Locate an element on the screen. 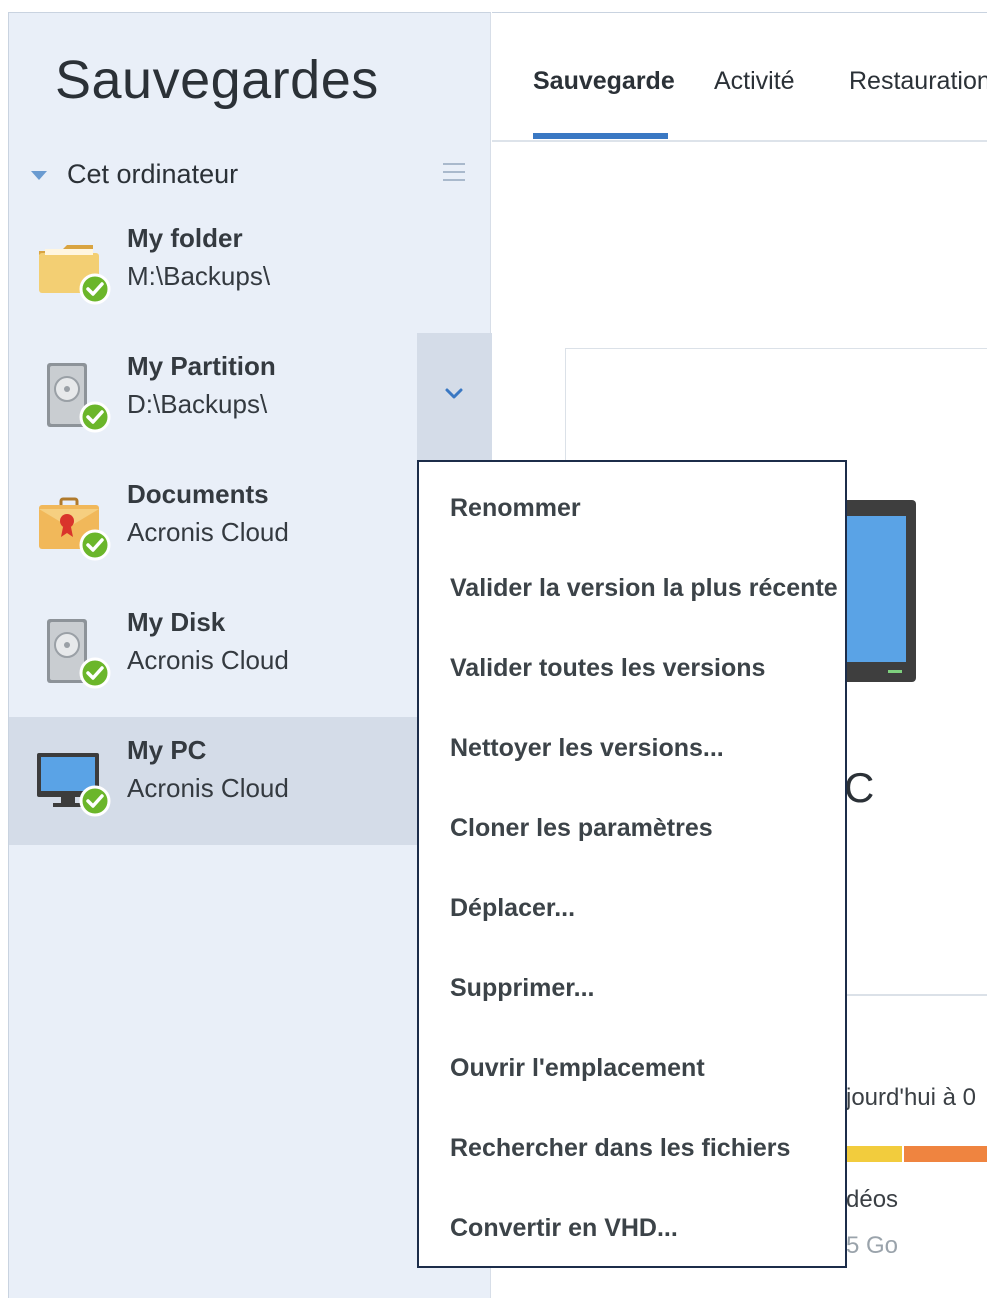 This screenshot has width=987, height=1298. sidebar-title: Sauvegardes is located at coordinates (217, 80).